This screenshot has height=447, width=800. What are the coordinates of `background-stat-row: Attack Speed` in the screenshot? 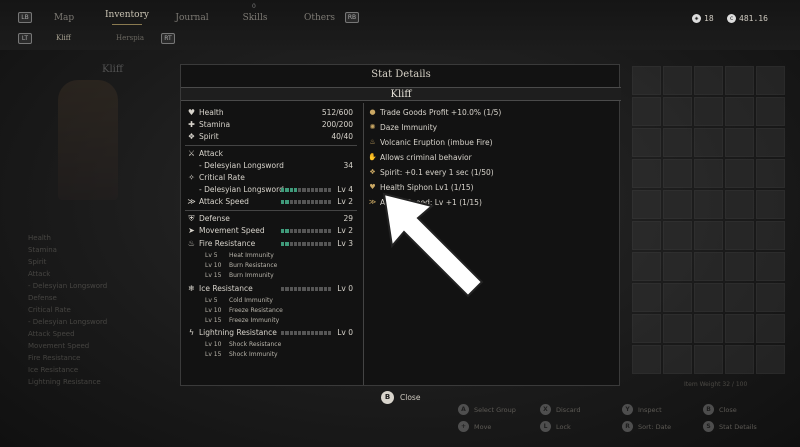 It's located at (51, 334).